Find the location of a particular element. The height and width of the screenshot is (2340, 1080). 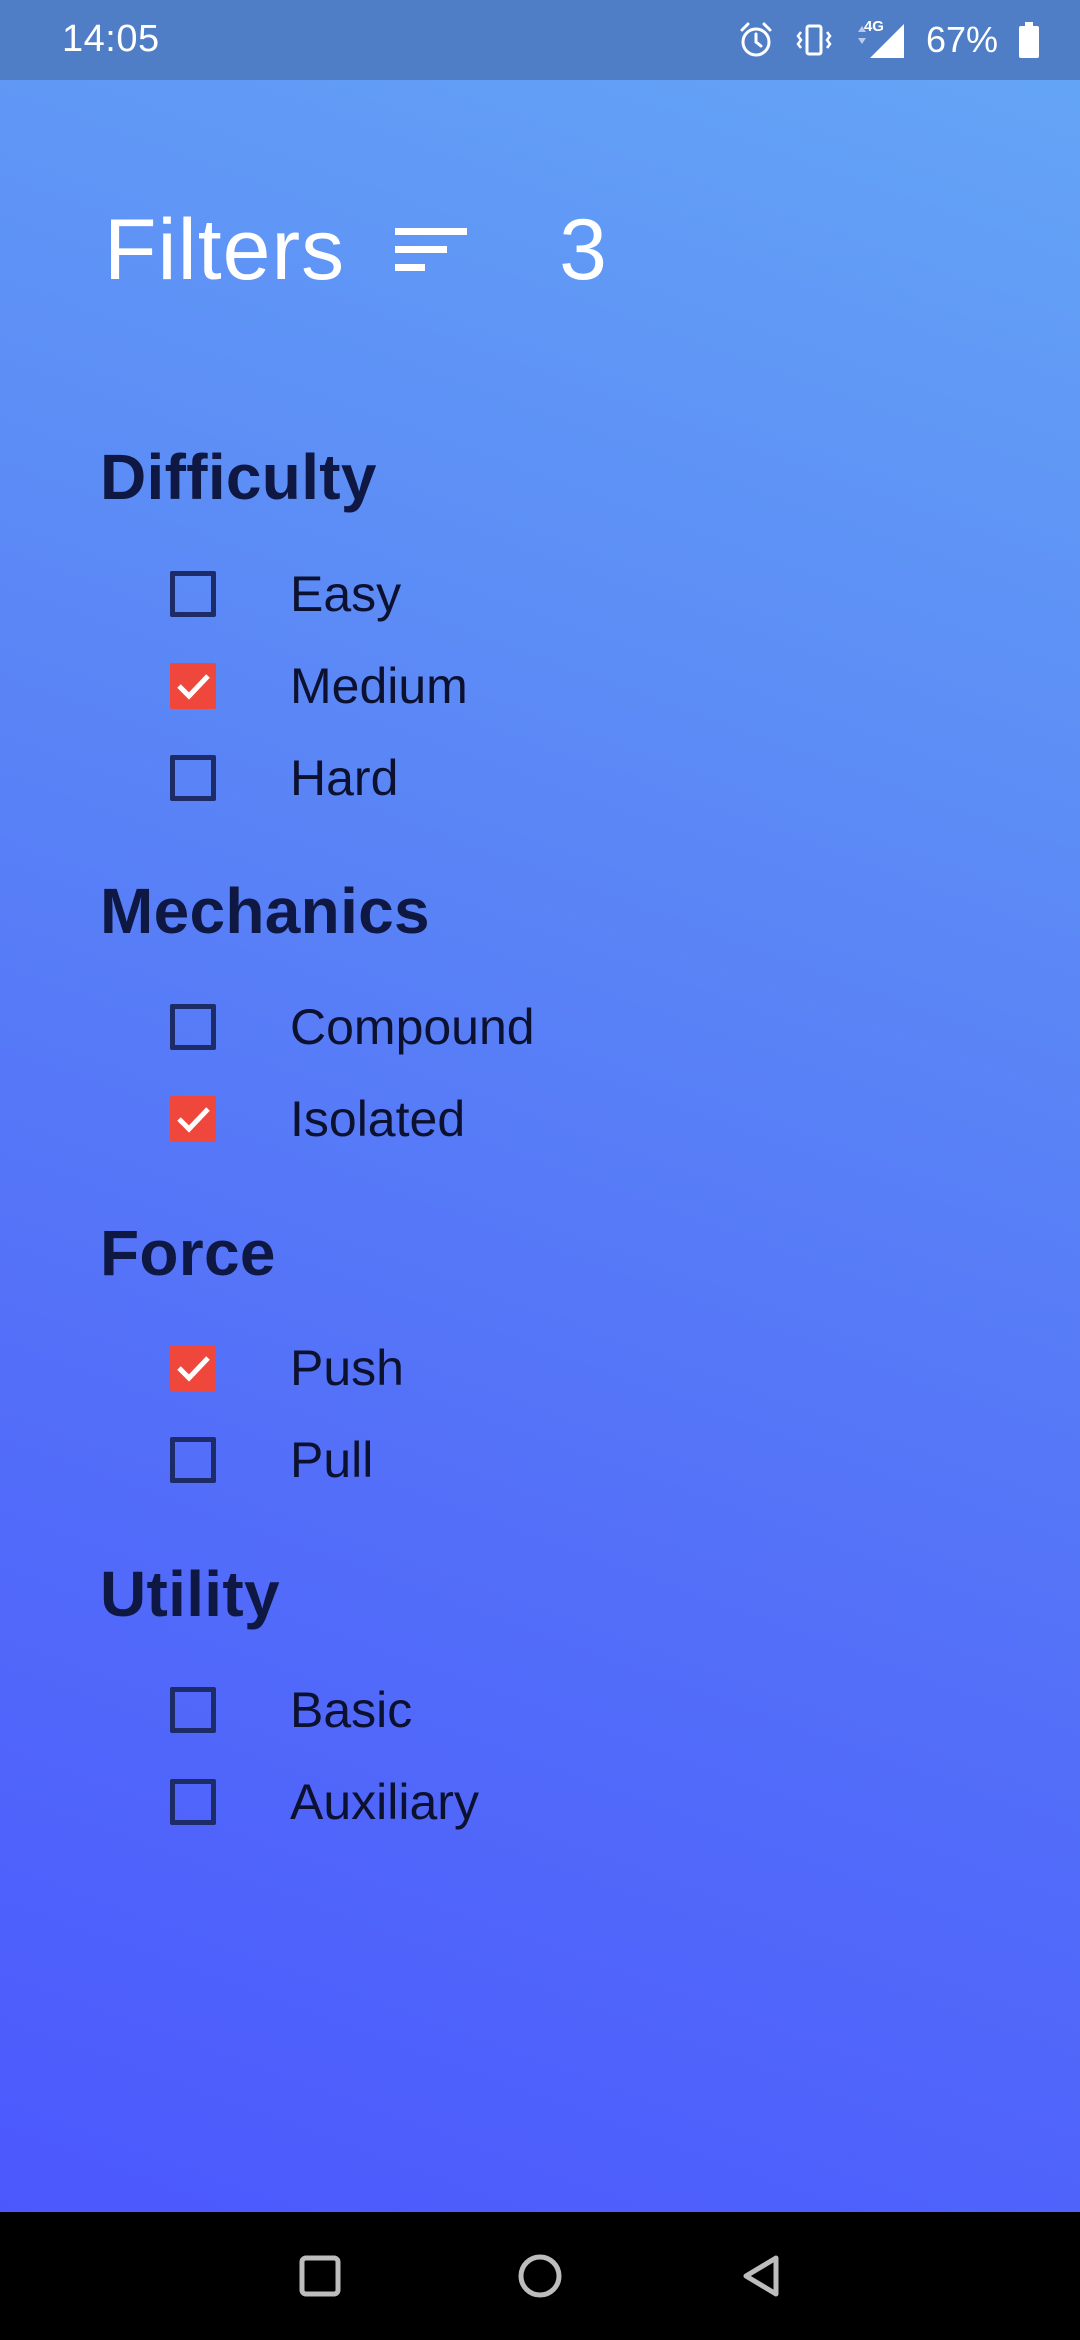

filters-header: Filters 3 is located at coordinates (355, 250).